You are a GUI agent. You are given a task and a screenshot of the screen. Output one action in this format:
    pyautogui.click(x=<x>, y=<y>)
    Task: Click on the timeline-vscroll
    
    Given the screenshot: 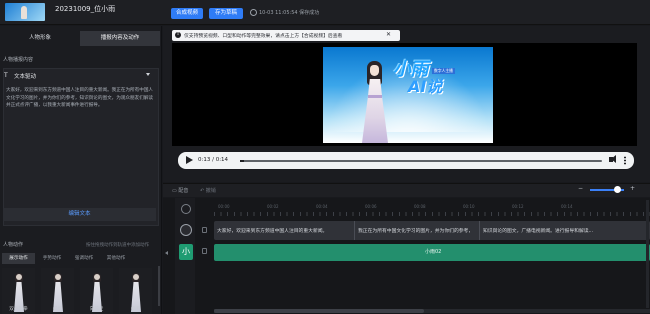 What is the action you would take?
    pyautogui.click(x=647, y=254)
    